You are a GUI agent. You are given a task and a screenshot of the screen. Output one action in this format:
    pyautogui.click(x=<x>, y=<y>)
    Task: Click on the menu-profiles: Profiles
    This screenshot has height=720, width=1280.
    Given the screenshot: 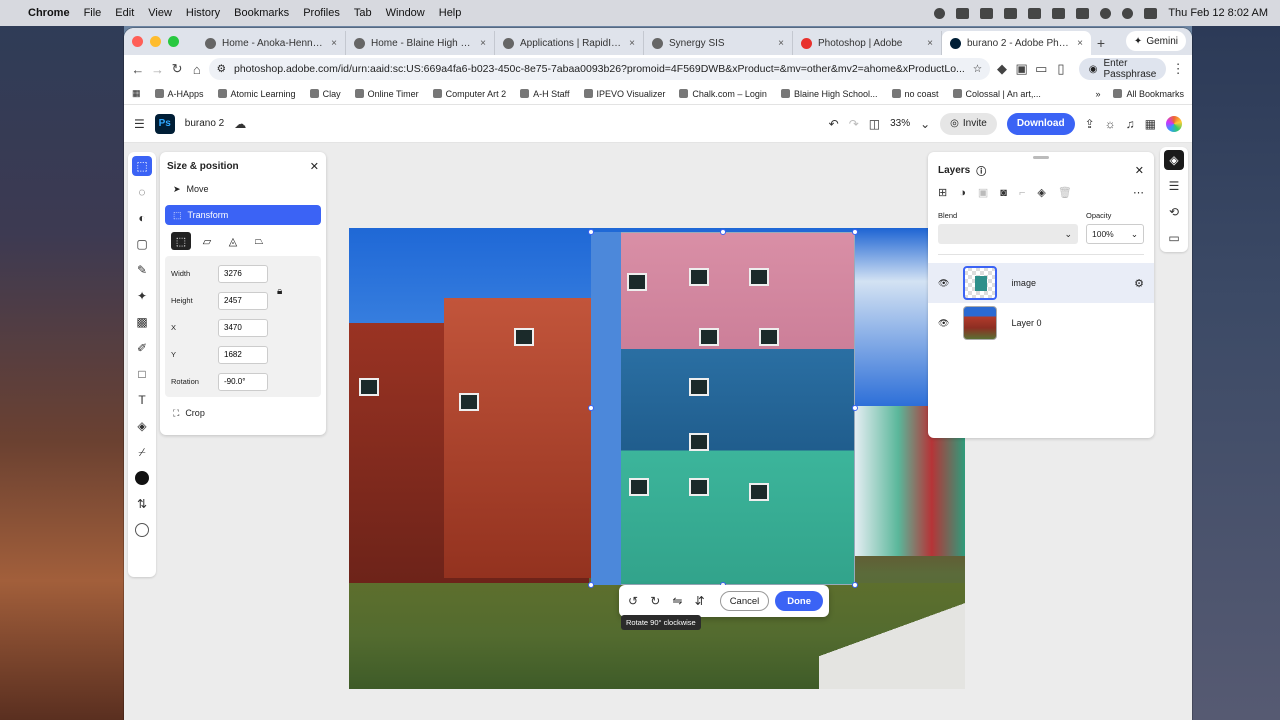 What is the action you would take?
    pyautogui.click(x=321, y=13)
    